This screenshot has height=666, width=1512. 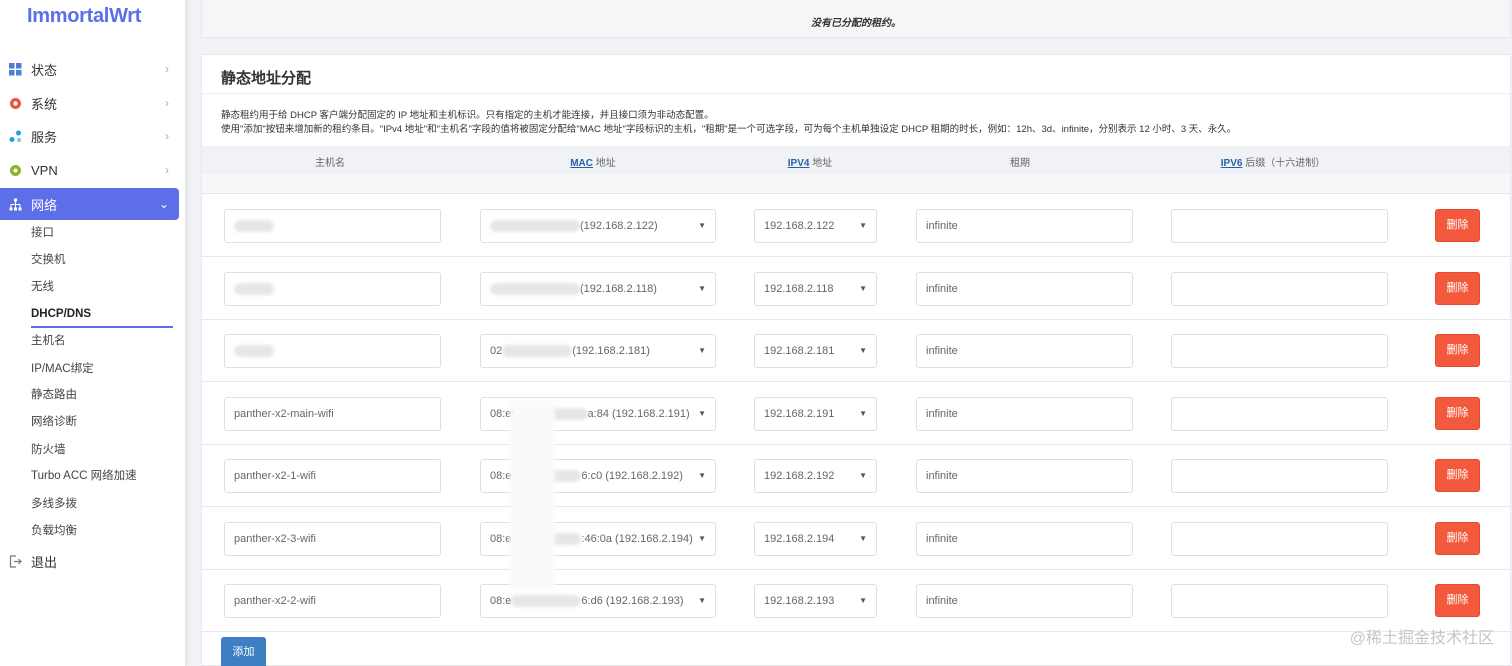 What do you see at coordinates (815, 538) in the screenshot?
I see `ipv4-select: 192.168.2.194 ▼` at bounding box center [815, 538].